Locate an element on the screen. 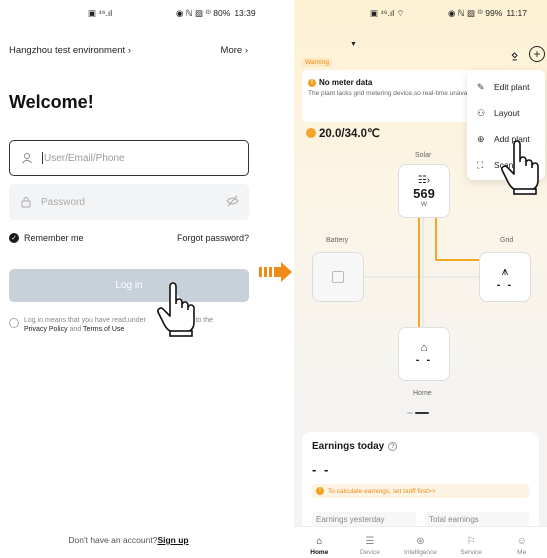  grid-tower-icon: ⩚ is located at coordinates (505, 270).